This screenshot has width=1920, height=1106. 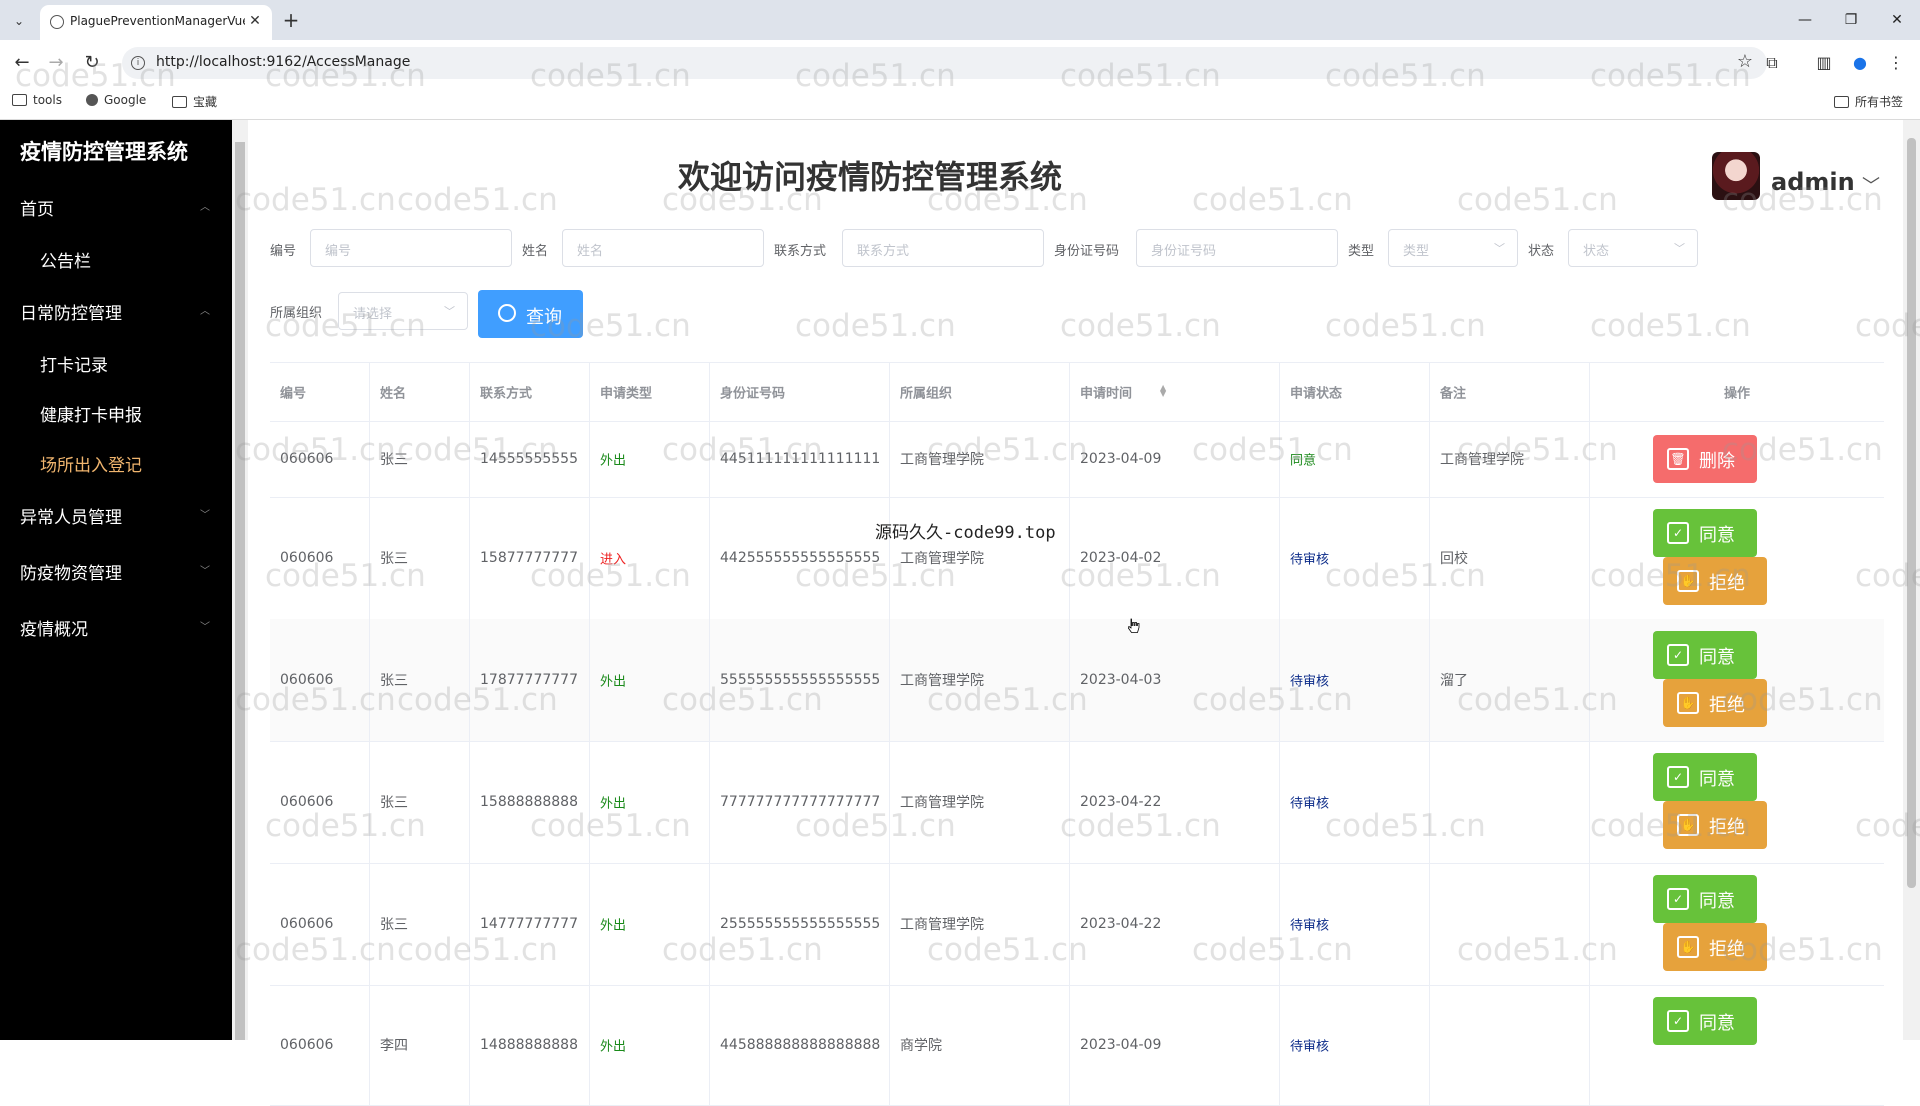 What do you see at coordinates (320, 802) in the screenshot?
I see `table-cell-id: 060606` at bounding box center [320, 802].